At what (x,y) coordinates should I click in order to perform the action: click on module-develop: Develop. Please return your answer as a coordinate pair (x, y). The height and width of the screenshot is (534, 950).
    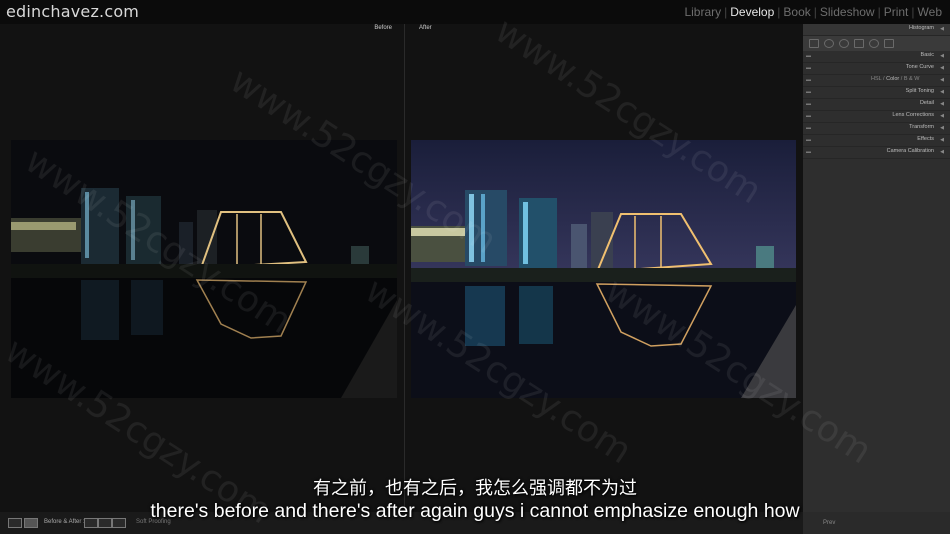
    Looking at the image, I should click on (752, 12).